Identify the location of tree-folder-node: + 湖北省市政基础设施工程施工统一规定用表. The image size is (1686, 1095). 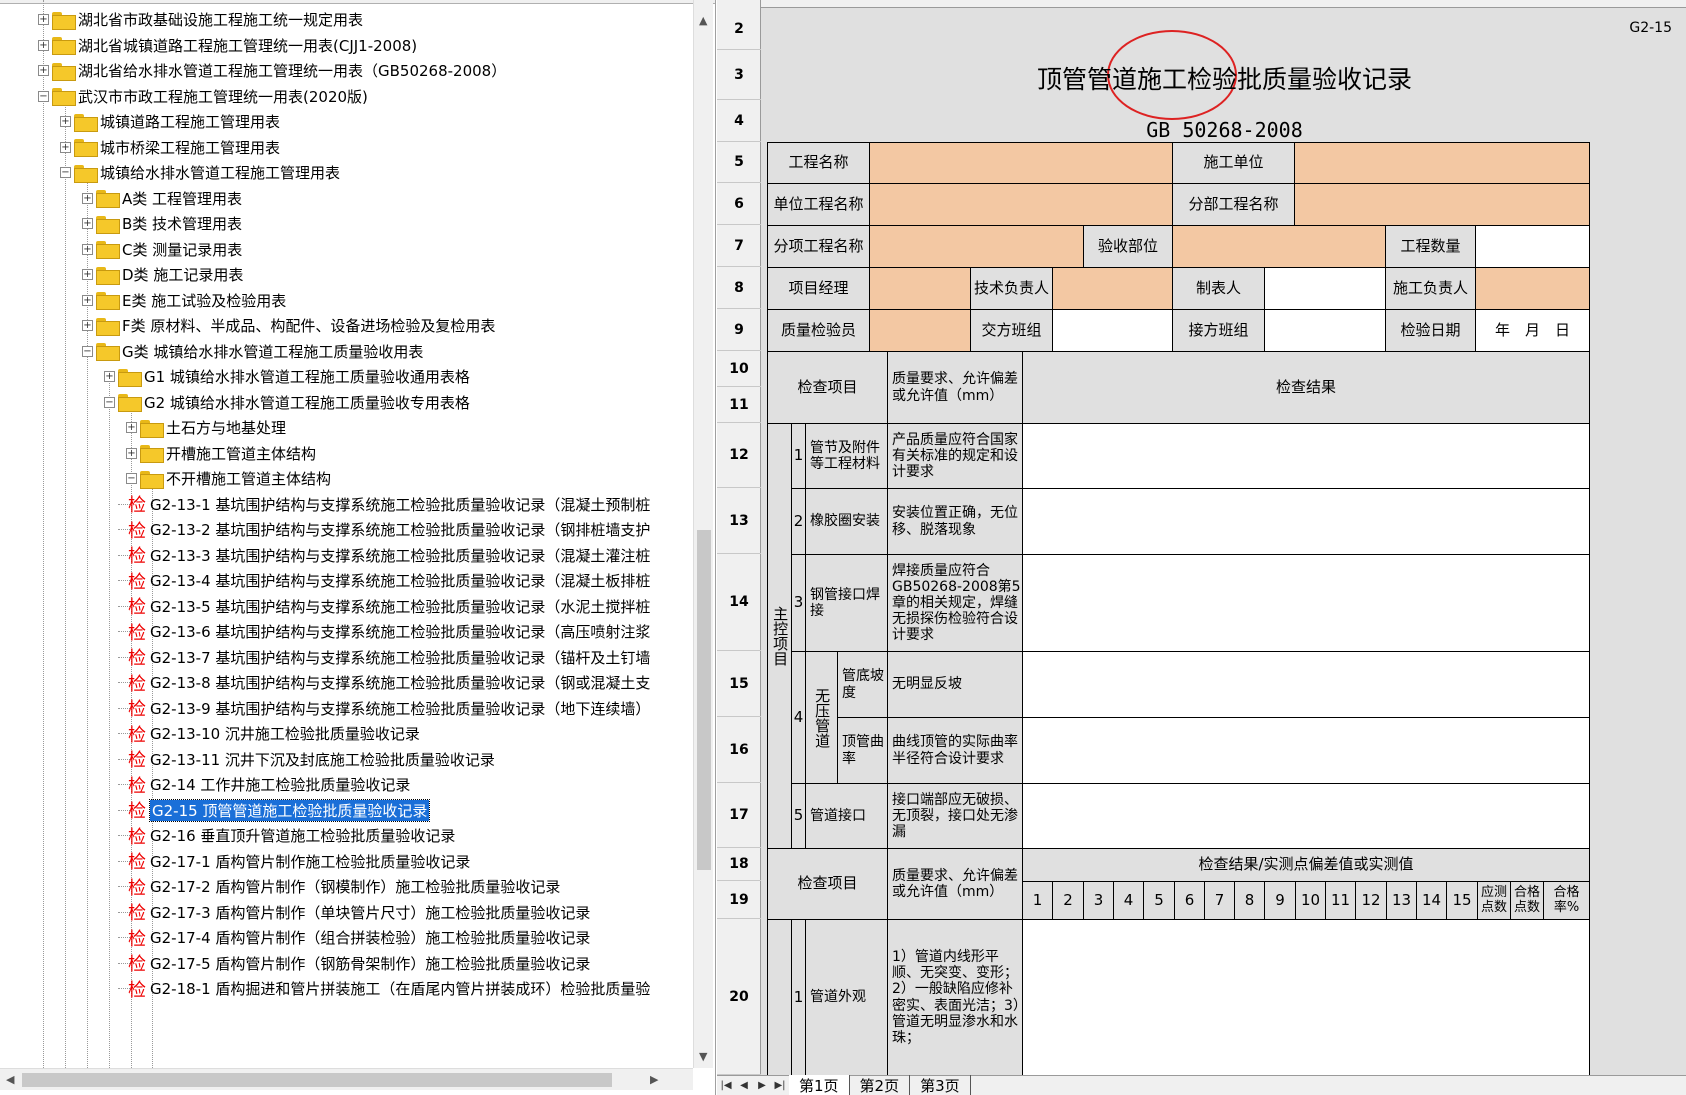
(200, 19).